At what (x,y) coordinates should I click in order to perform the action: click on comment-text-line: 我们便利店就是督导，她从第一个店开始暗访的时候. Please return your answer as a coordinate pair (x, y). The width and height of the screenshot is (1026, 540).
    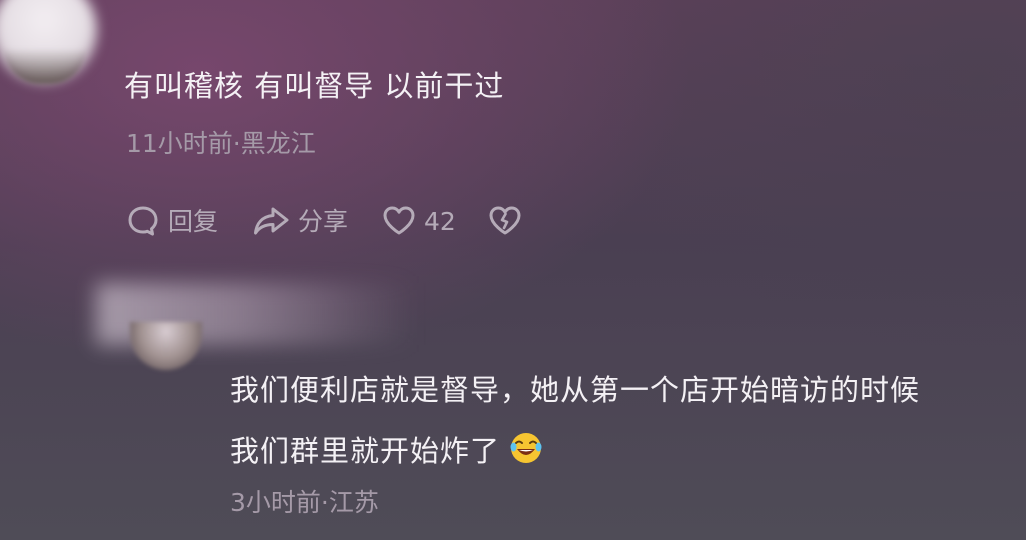
    Looking at the image, I should click on (575, 390).